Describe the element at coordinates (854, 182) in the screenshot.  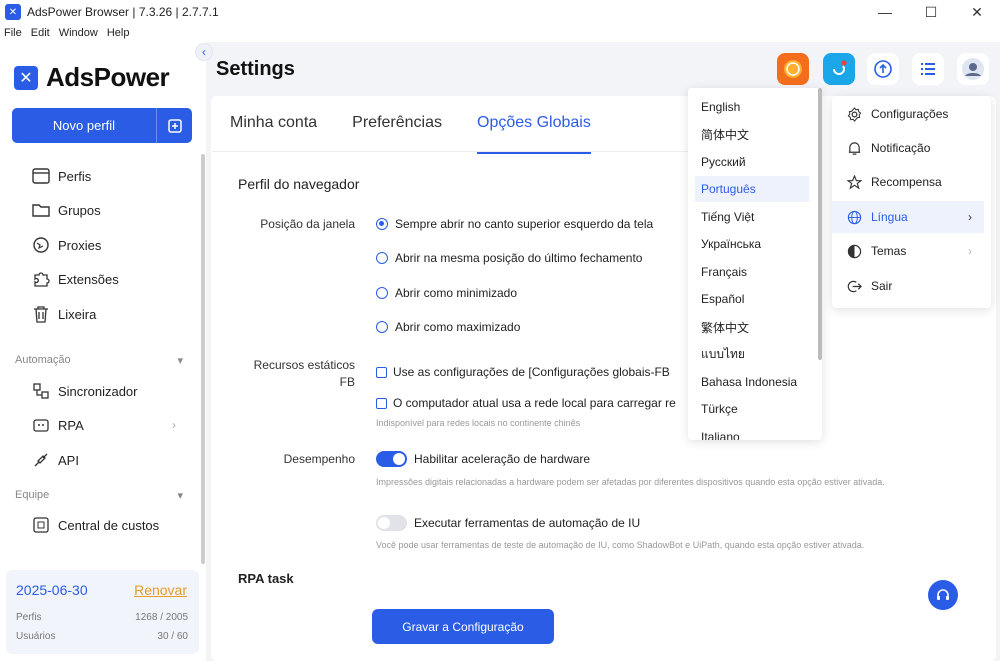
I see `star-icon` at that location.